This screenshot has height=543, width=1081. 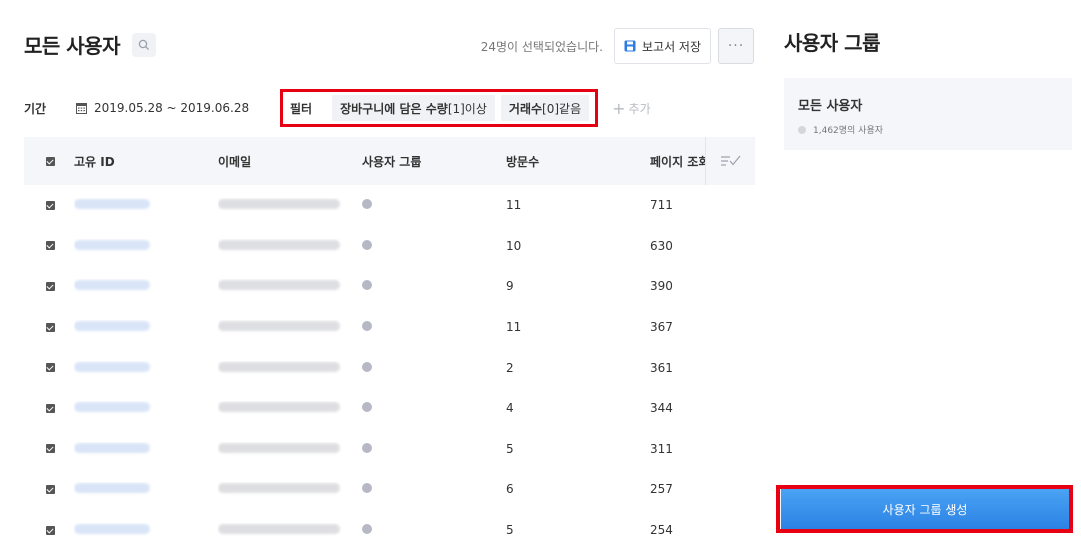 What do you see at coordinates (525, 108) in the screenshot?
I see `filter-chip-transactions-name: 거래수` at bounding box center [525, 108].